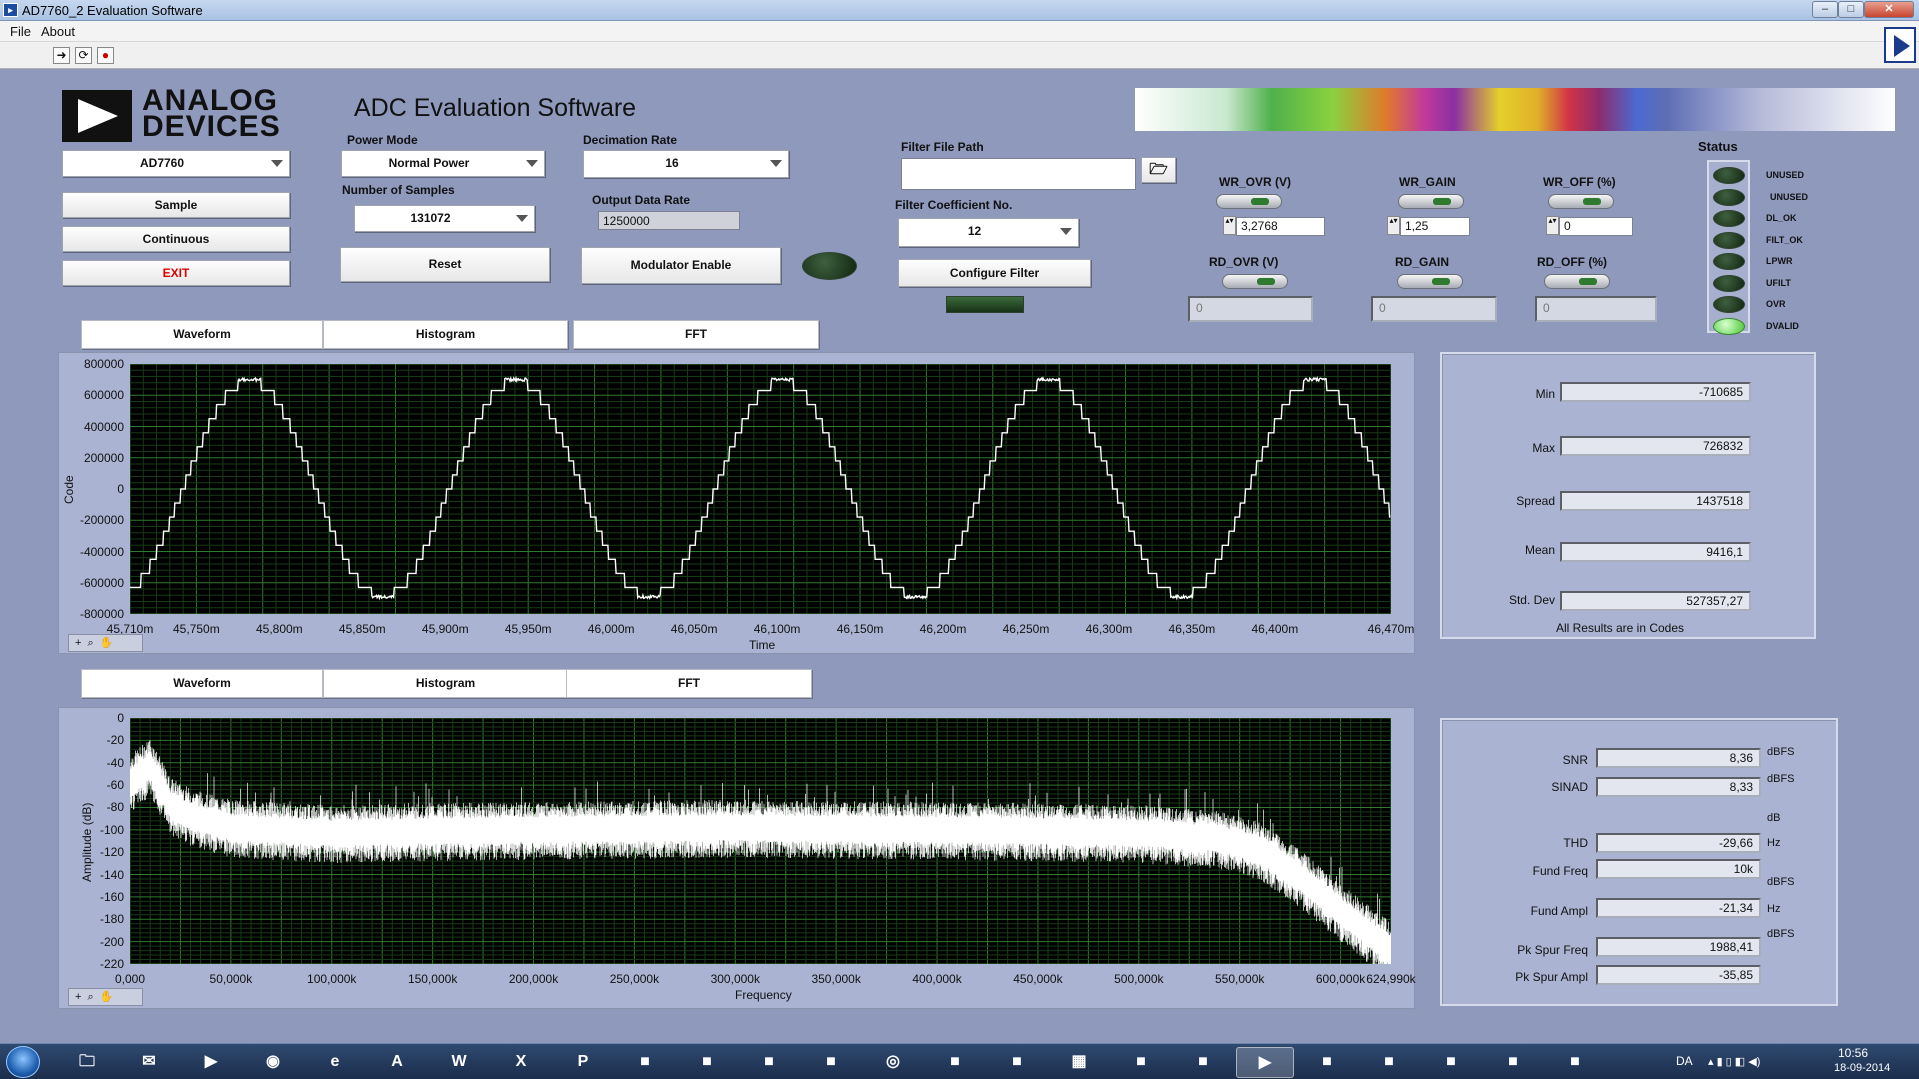 This screenshot has height=1079, width=1919. I want to click on excel-icon: X, so click(521, 1062).